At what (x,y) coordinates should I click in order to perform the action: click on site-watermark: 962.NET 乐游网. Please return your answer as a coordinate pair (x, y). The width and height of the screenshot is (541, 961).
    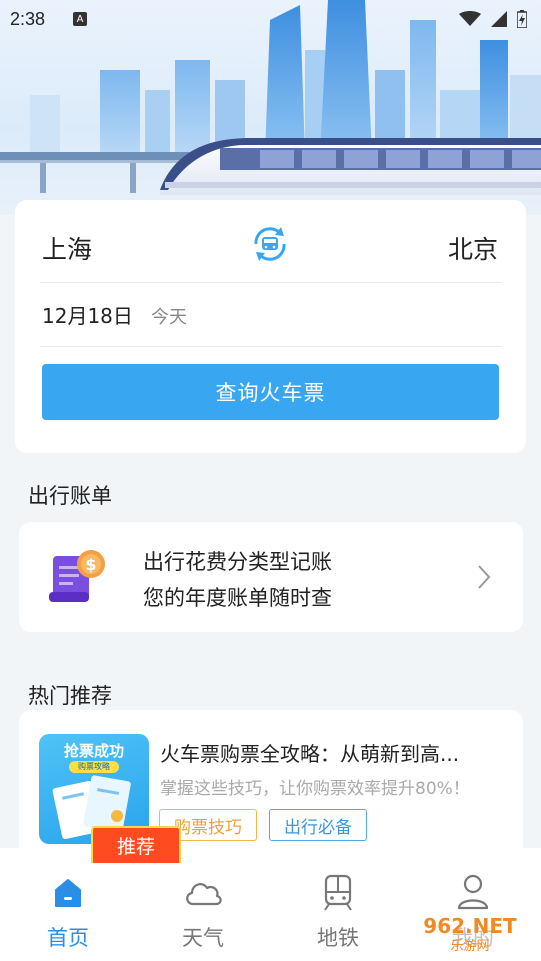
    Looking at the image, I should click on (470, 933).